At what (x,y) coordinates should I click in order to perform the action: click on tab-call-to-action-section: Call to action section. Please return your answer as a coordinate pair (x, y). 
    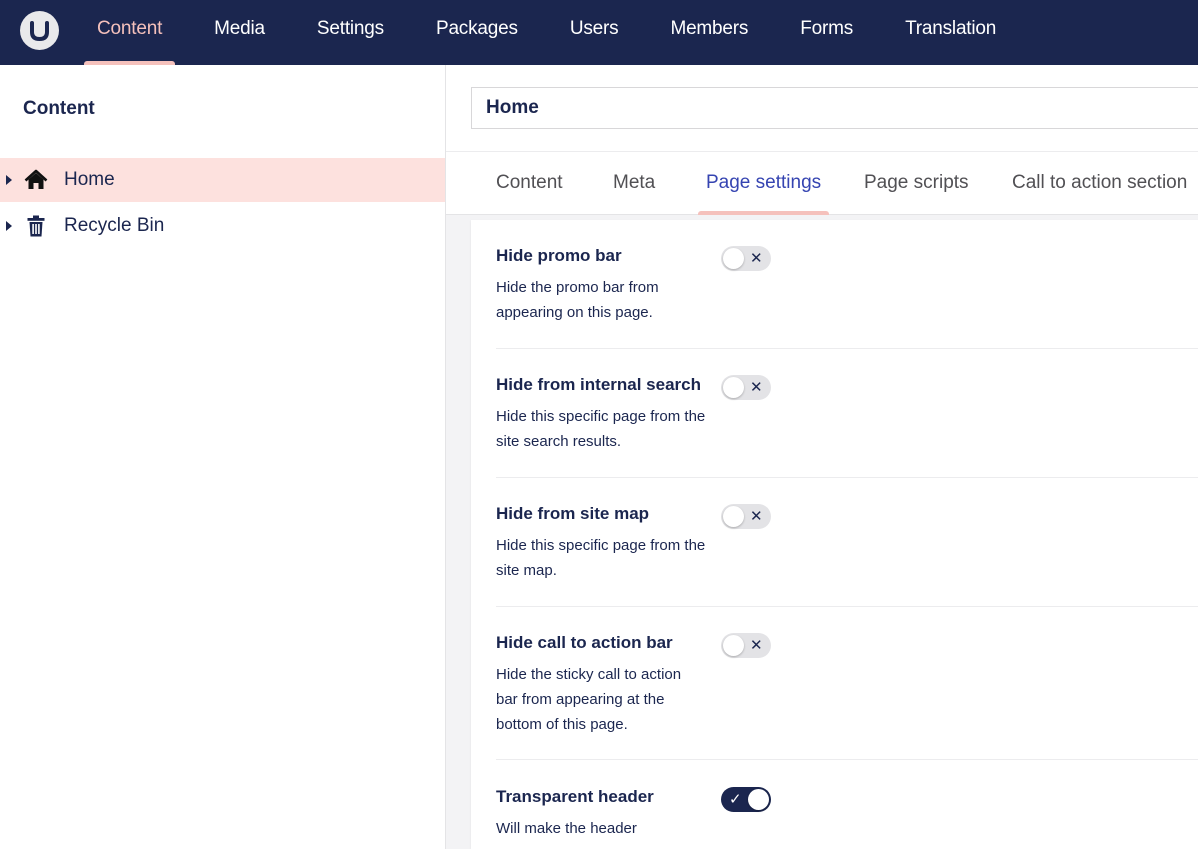
    Looking at the image, I should click on (1099, 183).